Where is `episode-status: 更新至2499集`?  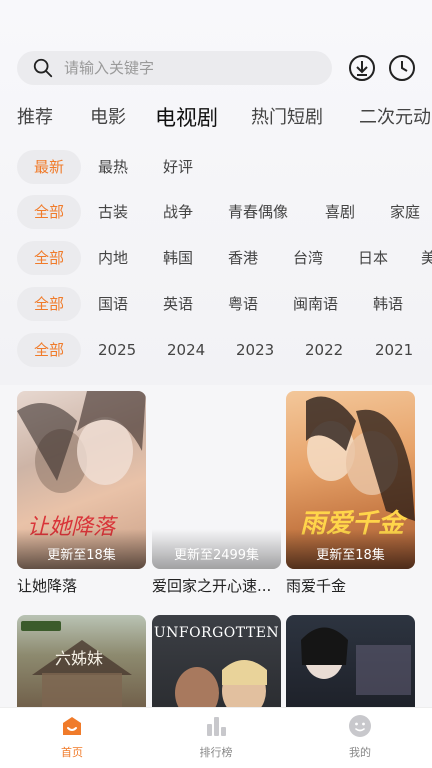
episode-status: 更新至2499集 is located at coordinates (216, 555).